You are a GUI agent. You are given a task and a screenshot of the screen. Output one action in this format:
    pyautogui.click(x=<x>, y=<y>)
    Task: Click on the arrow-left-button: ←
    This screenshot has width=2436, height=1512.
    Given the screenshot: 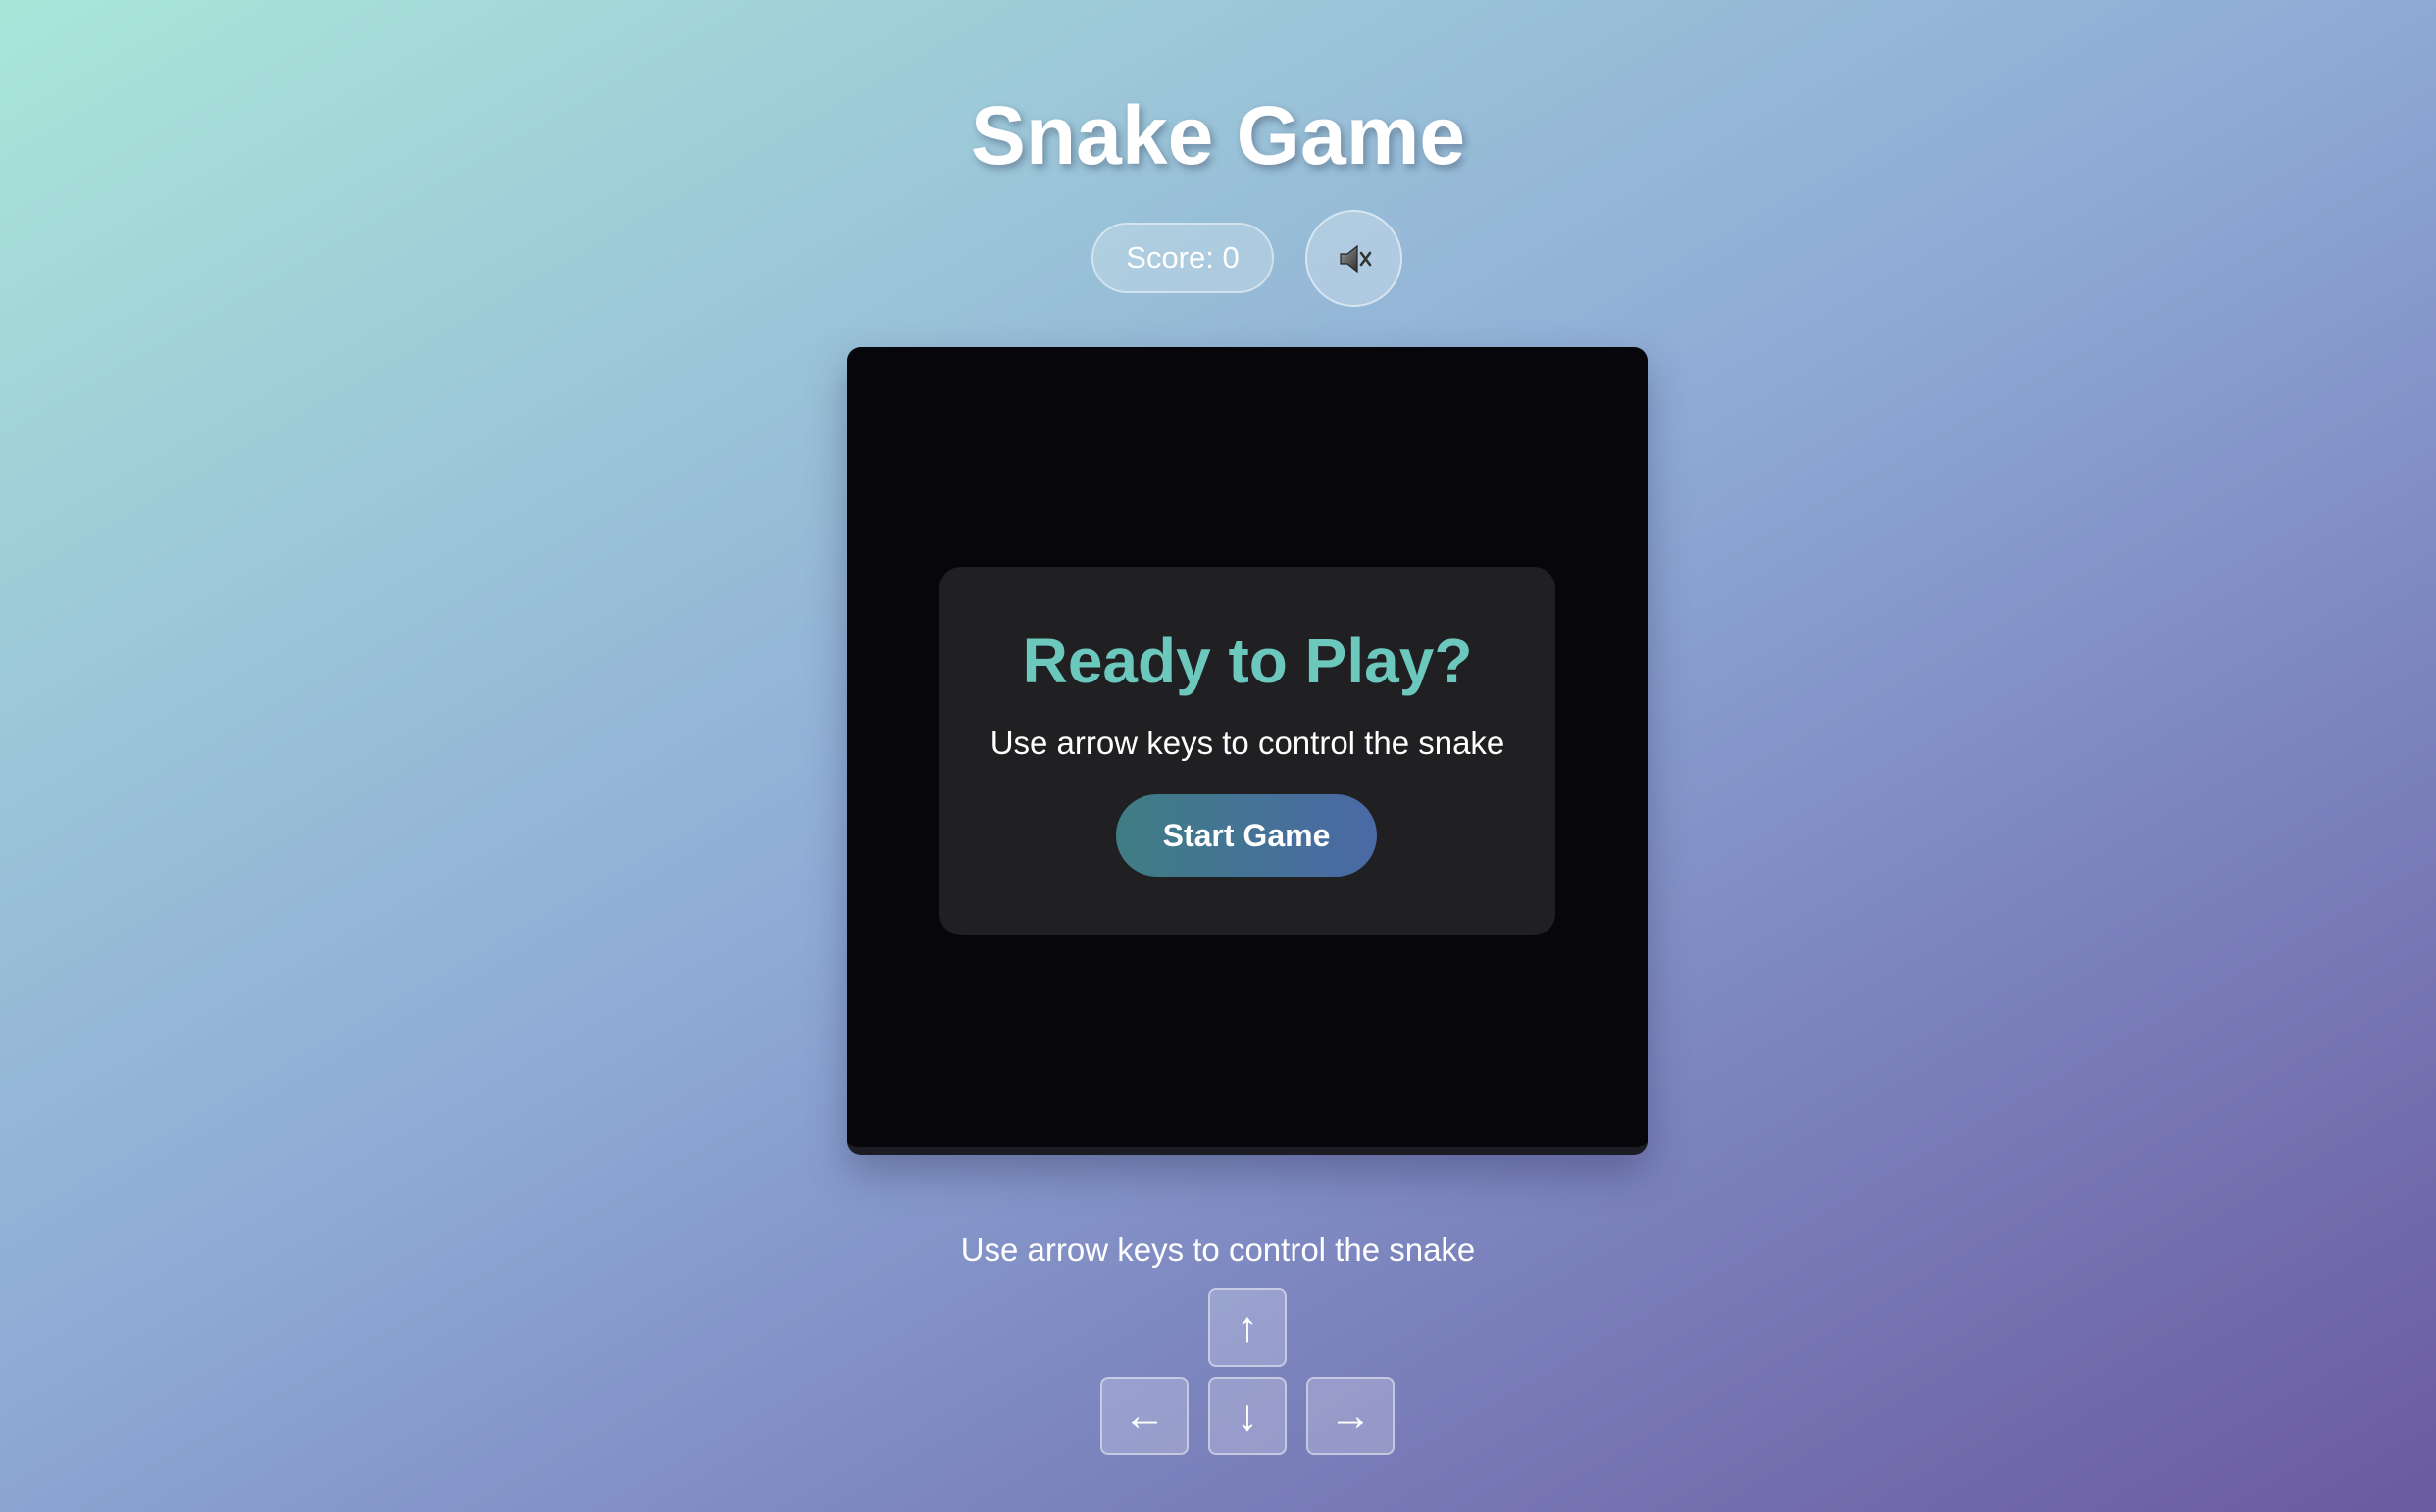 What is the action you would take?
    pyautogui.click(x=1144, y=1416)
    